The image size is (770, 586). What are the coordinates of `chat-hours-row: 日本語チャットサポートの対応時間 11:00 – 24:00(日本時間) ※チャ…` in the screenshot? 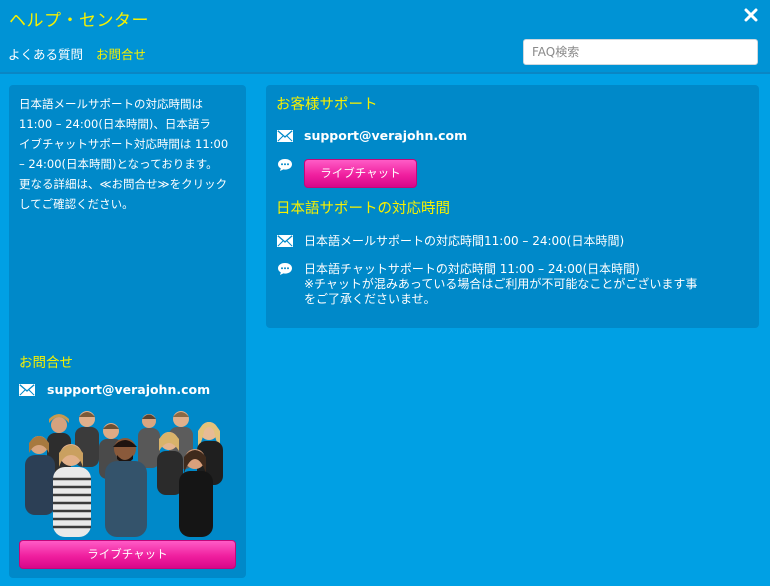 It's located at (500, 284).